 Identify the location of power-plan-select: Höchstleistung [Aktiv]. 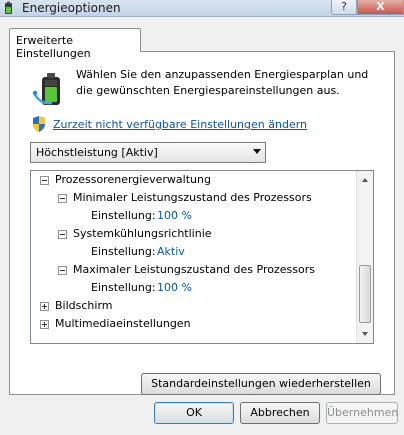
(148, 152).